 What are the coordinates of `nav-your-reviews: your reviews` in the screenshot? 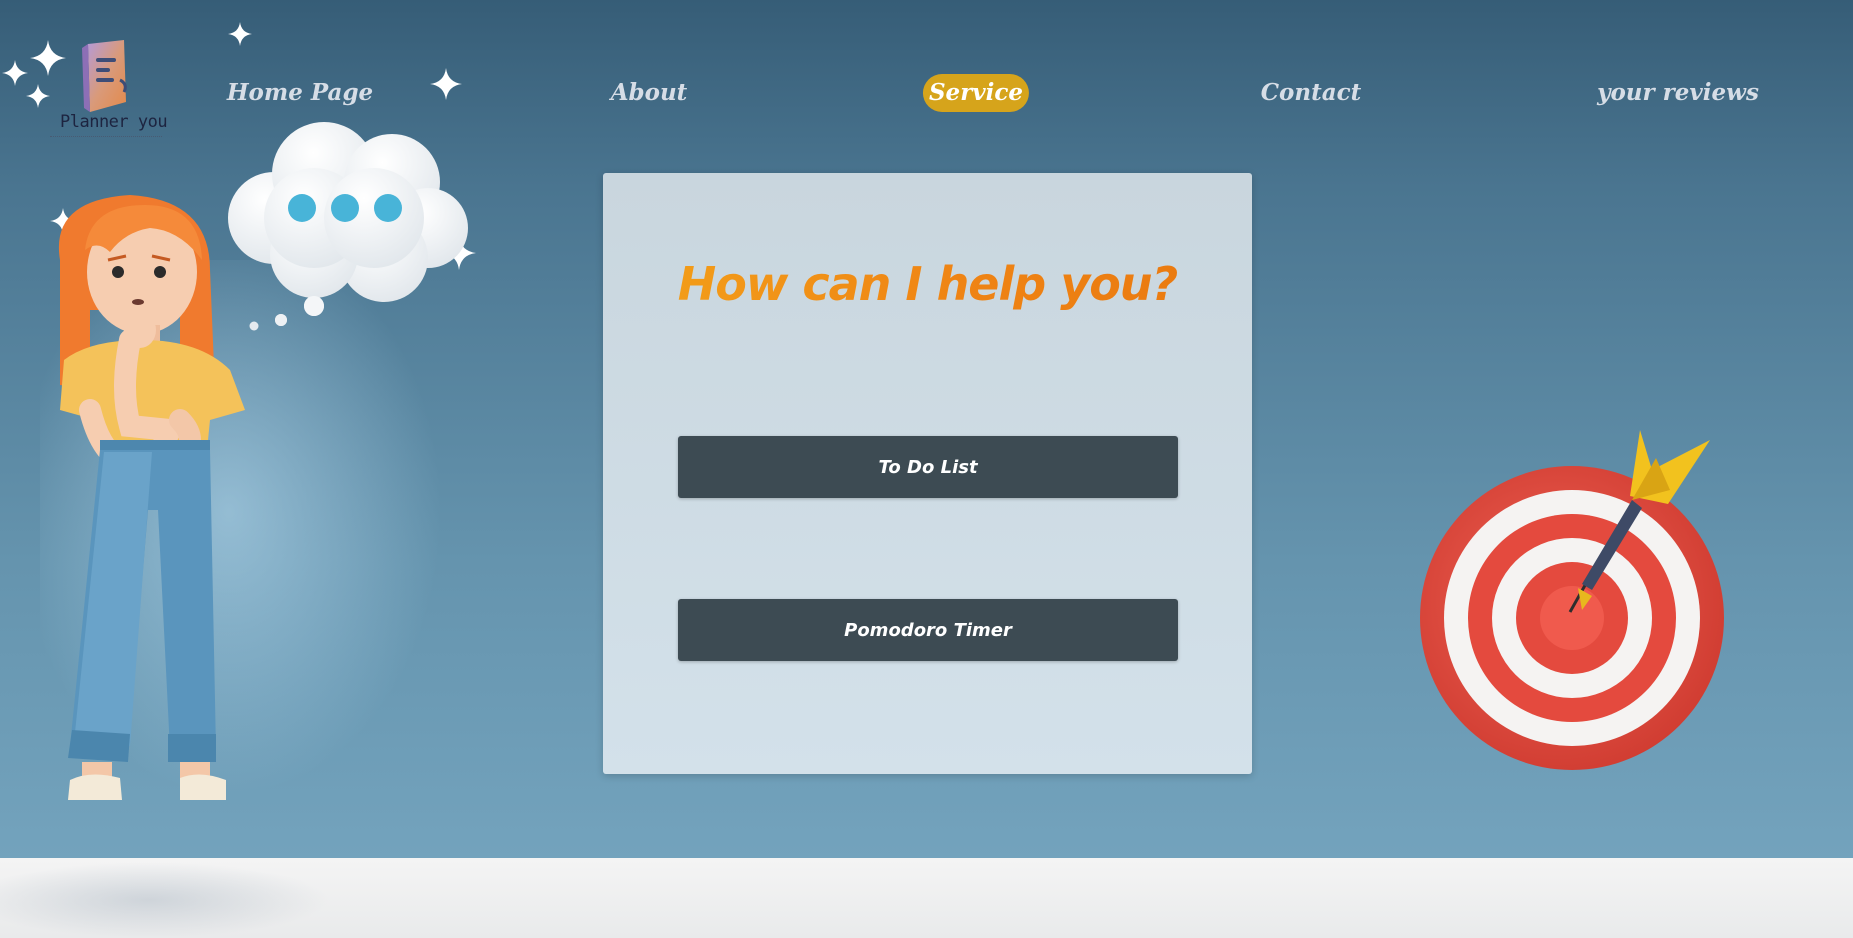 It's located at (1678, 93).